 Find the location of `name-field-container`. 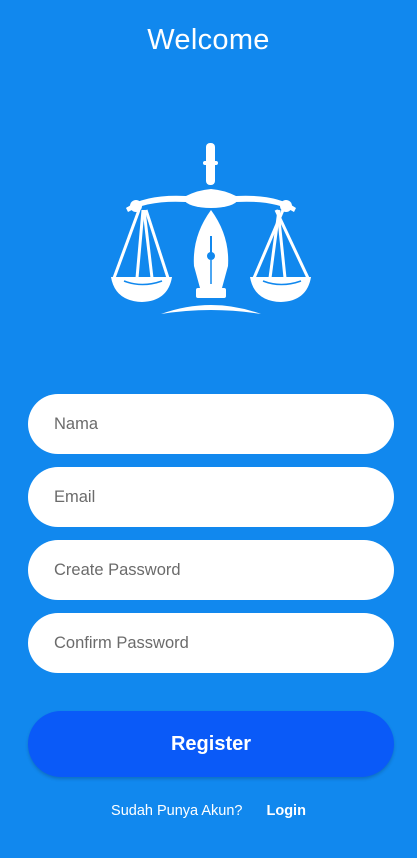

name-field-container is located at coordinates (211, 424).